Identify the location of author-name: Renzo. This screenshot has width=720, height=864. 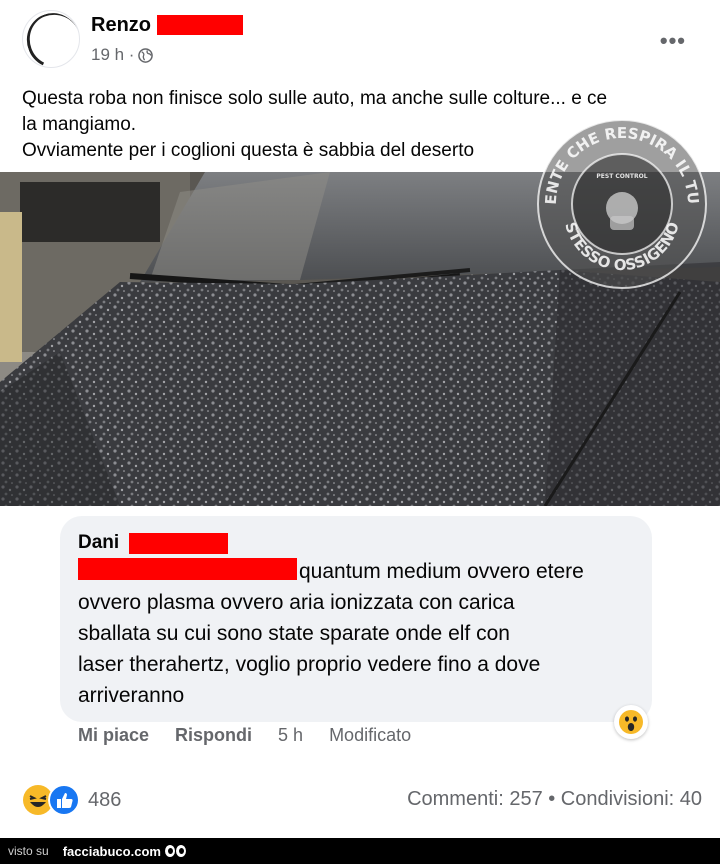
(121, 25).